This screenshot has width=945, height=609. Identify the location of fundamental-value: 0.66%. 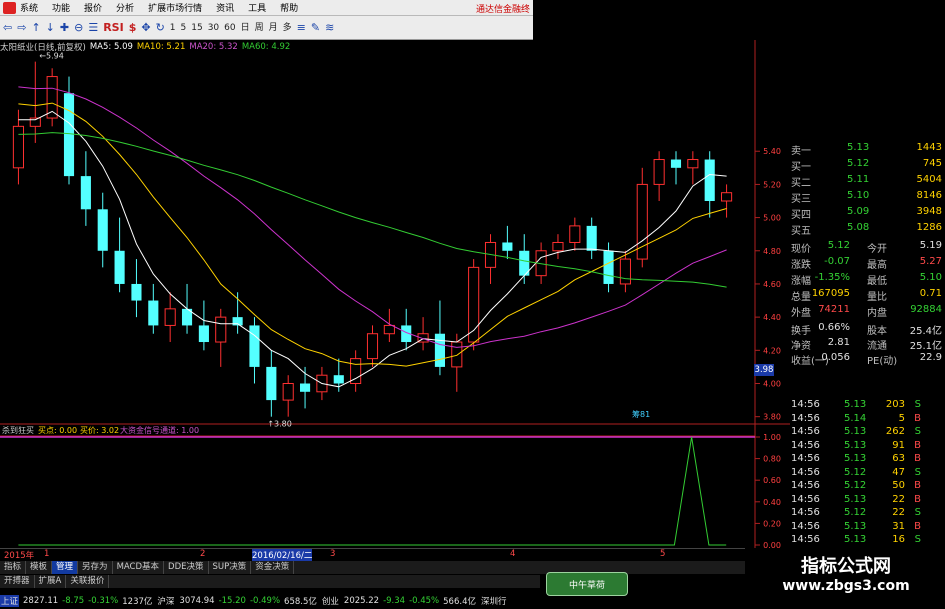
(834, 327).